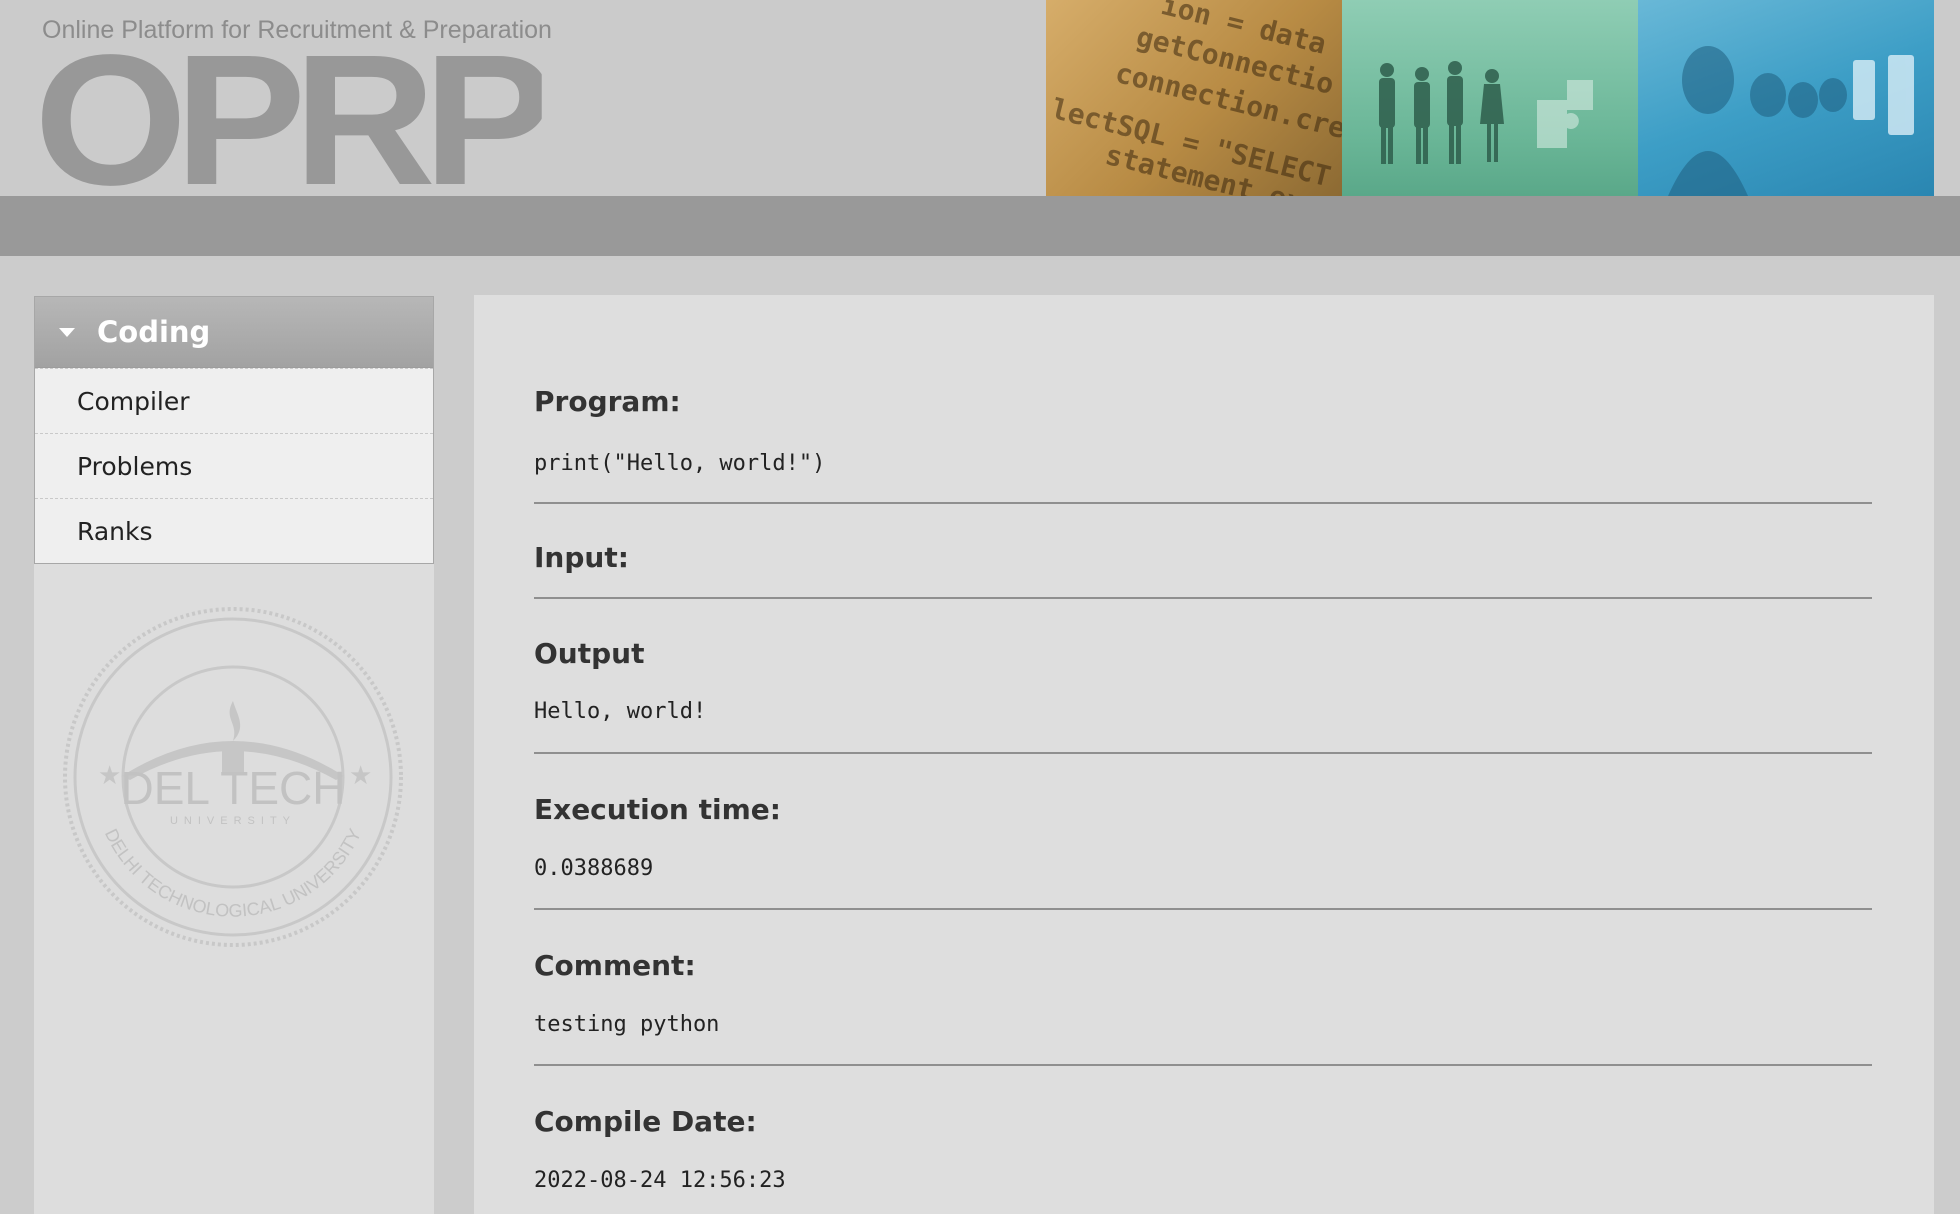 Image resolution: width=1960 pixels, height=1214 pixels. I want to click on comment-section: Comment: testing python, so click(1203, 1007).